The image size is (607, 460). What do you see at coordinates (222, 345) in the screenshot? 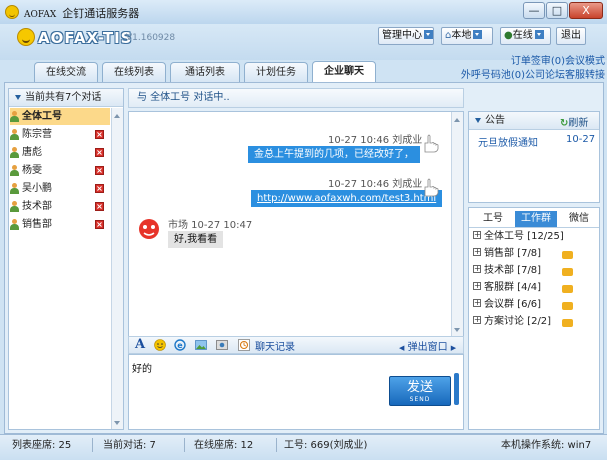
I see `screenshot-icon` at bounding box center [222, 345].